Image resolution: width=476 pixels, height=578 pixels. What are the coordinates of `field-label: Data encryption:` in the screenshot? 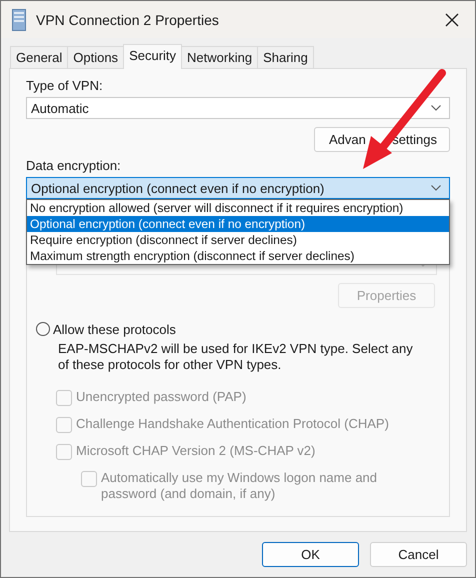 It's located at (74, 165).